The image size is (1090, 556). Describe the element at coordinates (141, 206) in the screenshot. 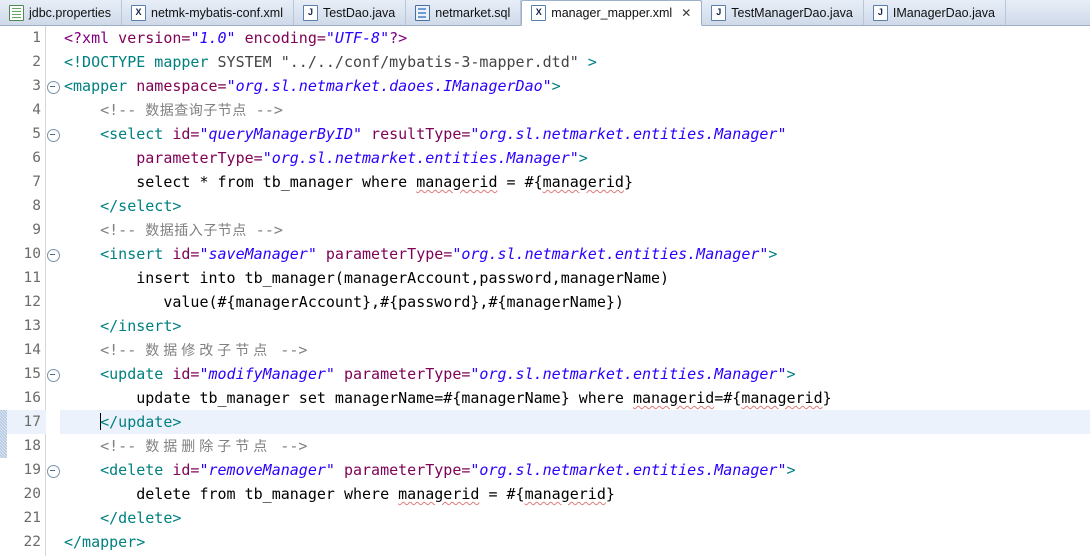

I see `tag-select-close: </select>` at that location.